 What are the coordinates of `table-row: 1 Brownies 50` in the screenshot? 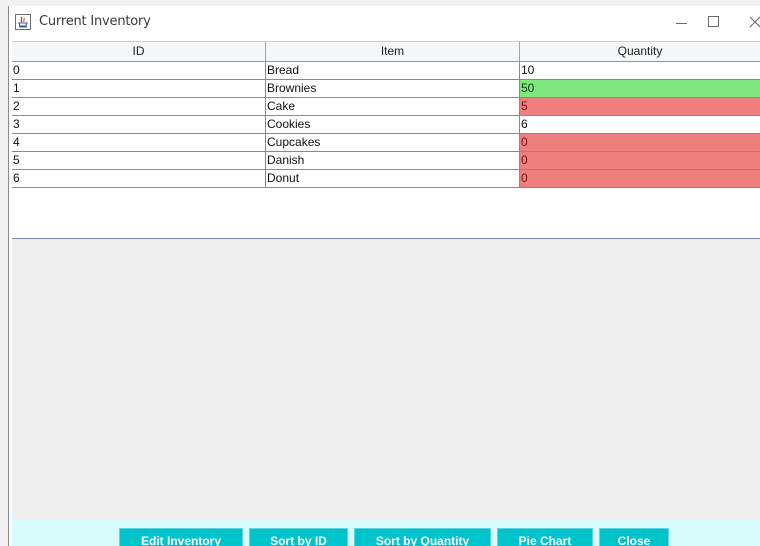 It's located at (386, 89).